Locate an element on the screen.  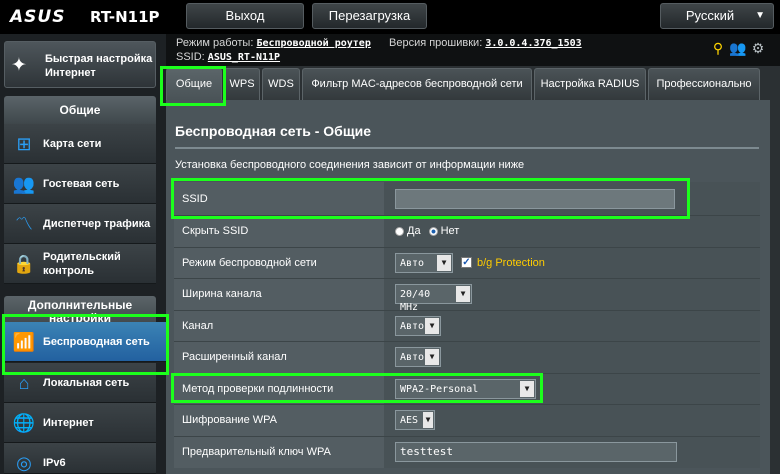
parental-control-icon: 🔒 is located at coordinates (24, 264).